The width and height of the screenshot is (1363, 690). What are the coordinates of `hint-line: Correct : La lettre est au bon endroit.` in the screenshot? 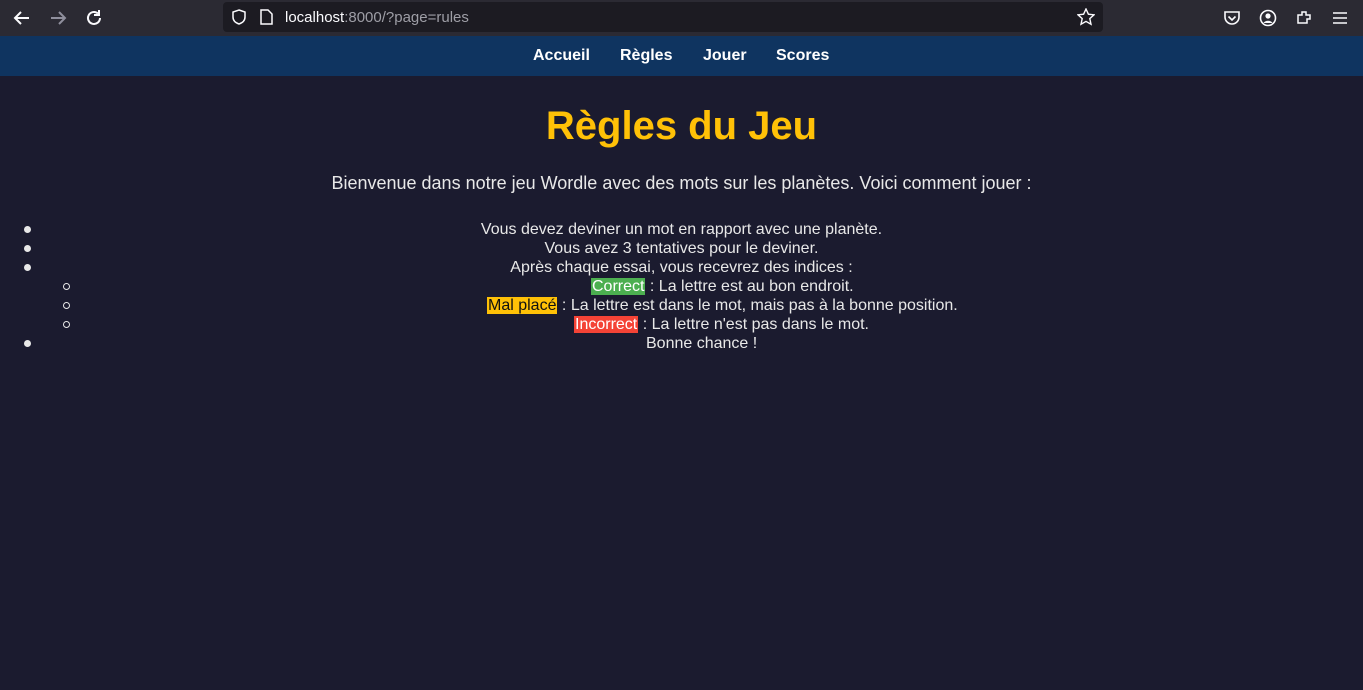 It's located at (722, 286).